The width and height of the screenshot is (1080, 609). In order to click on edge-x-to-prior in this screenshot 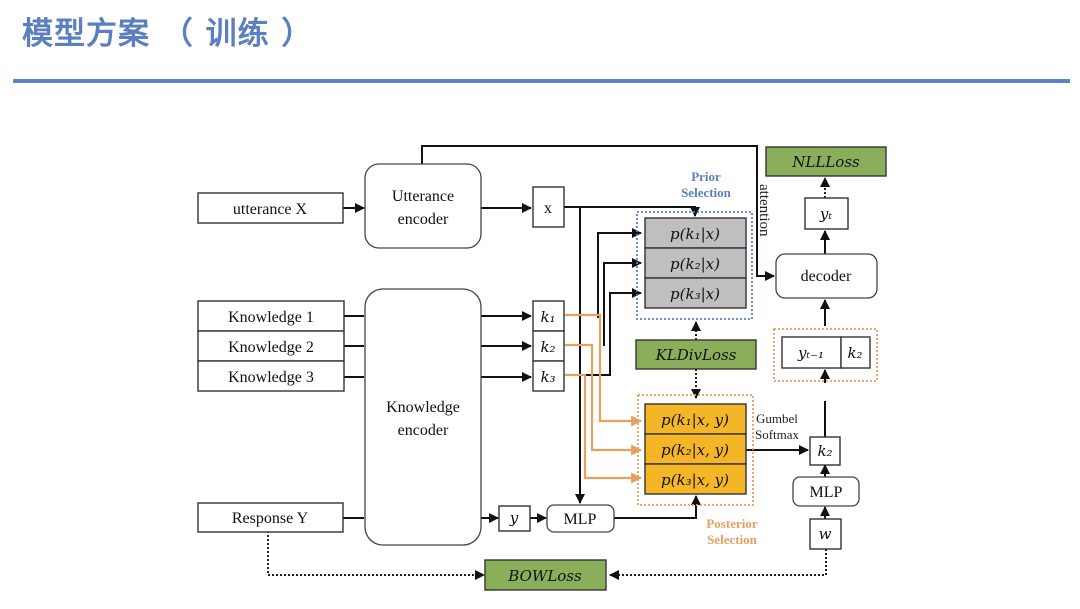, I will do `click(632, 211)`.